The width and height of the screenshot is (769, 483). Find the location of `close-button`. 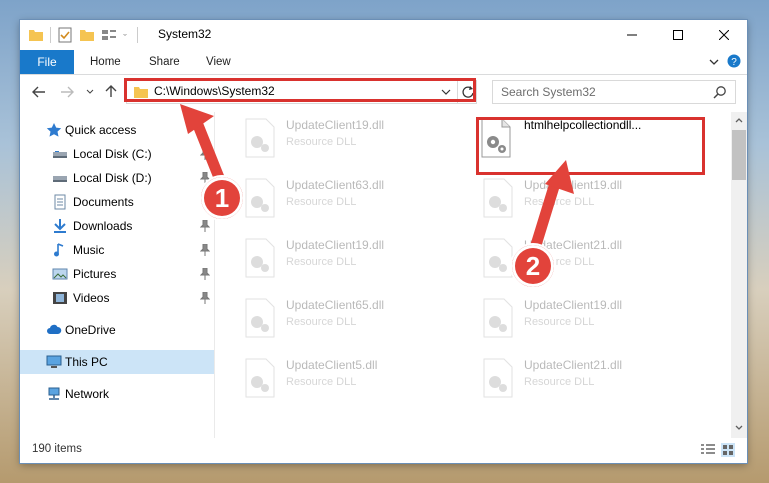

close-button is located at coordinates (724, 35).